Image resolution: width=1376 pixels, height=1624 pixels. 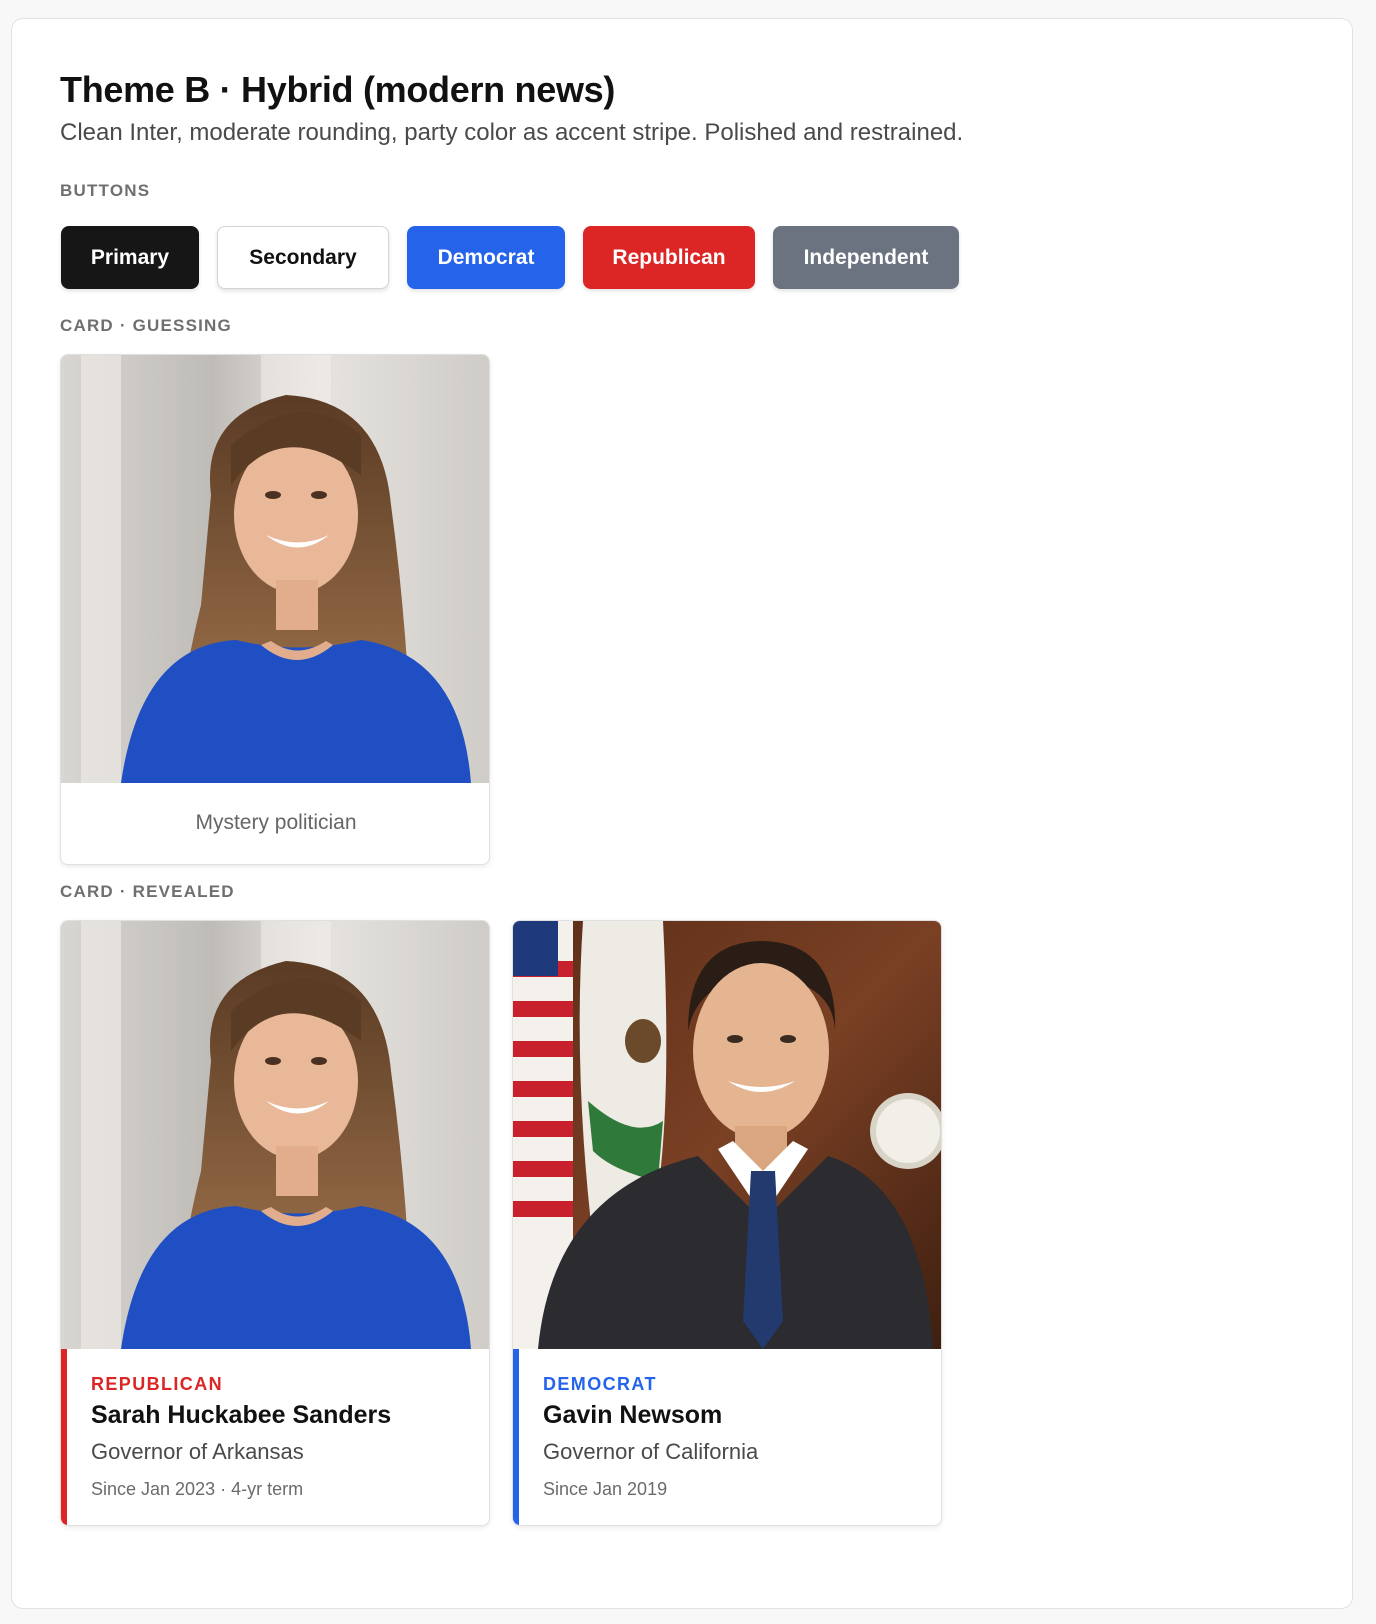 I want to click on page-title: Theme B · Hybrid (modern news), so click(x=338, y=89).